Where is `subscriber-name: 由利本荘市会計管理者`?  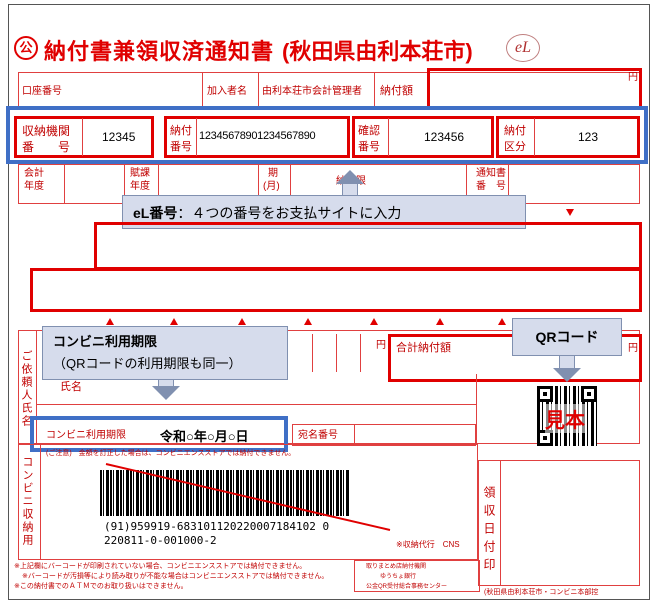
subscriber-name: 由利本荘市会計管理者 is located at coordinates (312, 91).